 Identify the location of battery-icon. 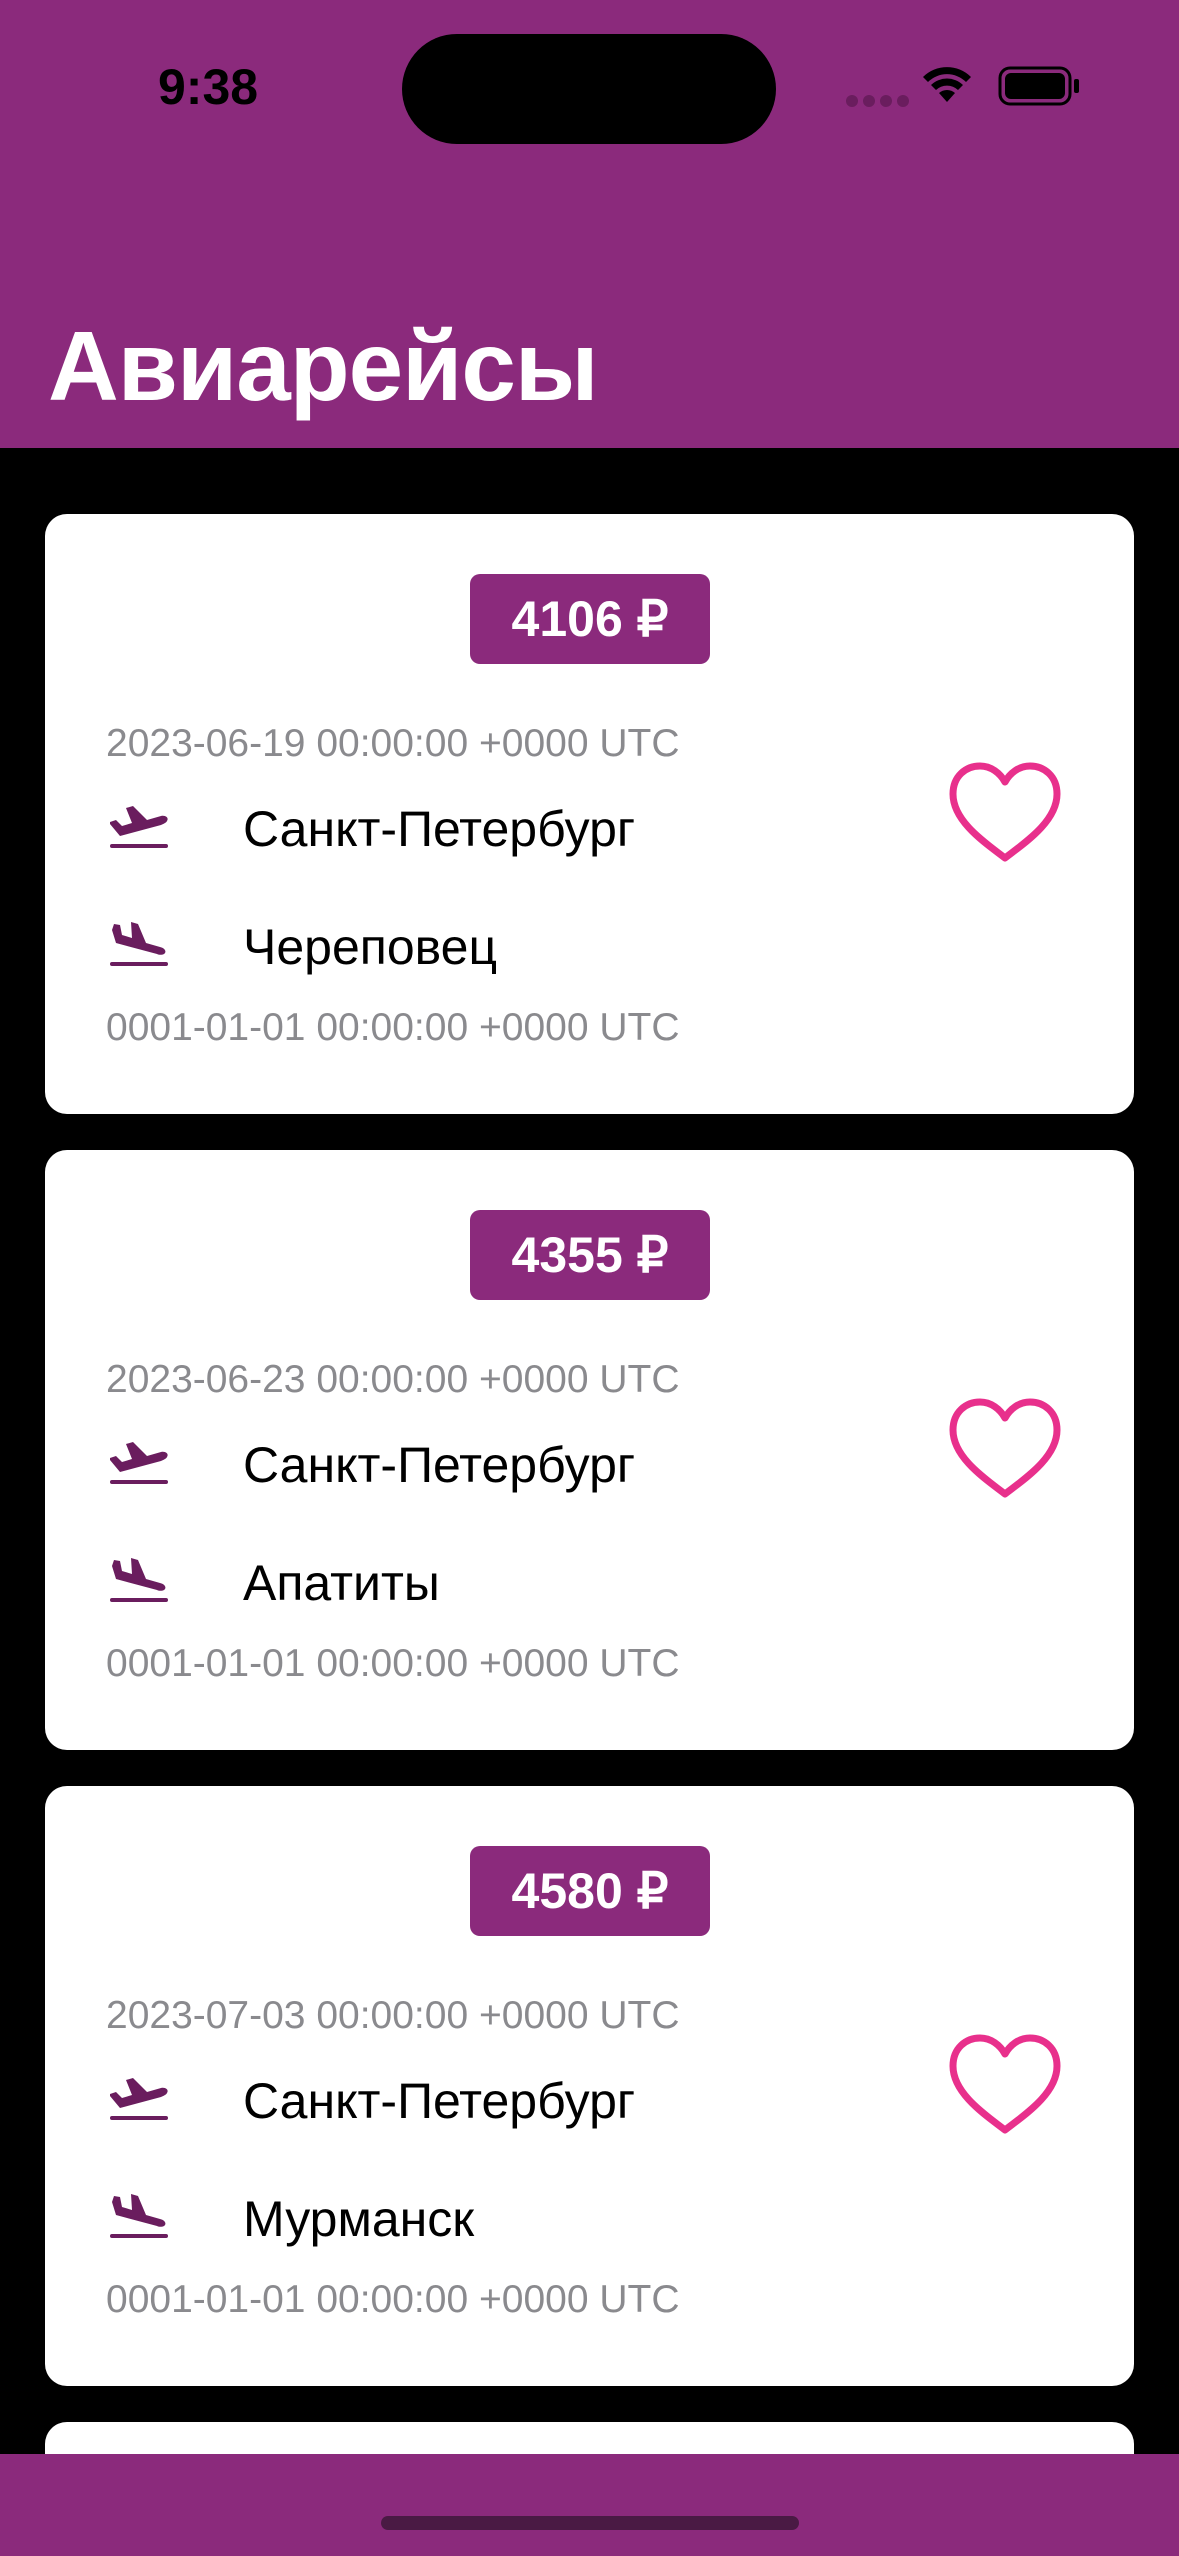
(1038, 86).